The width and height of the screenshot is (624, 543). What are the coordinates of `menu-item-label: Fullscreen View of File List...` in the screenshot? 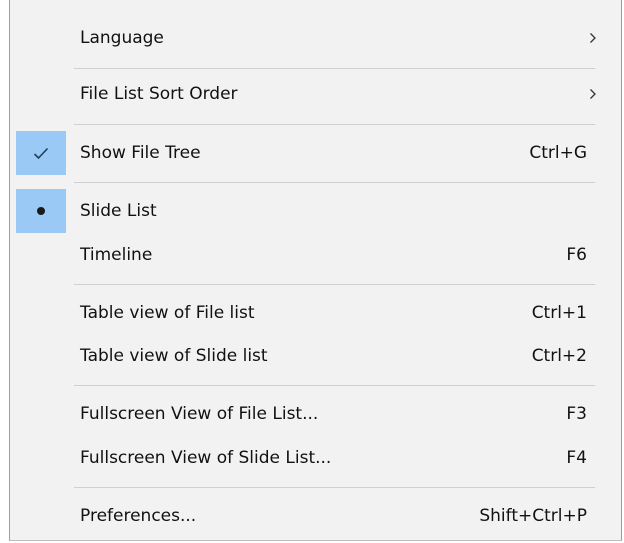 It's located at (199, 414).